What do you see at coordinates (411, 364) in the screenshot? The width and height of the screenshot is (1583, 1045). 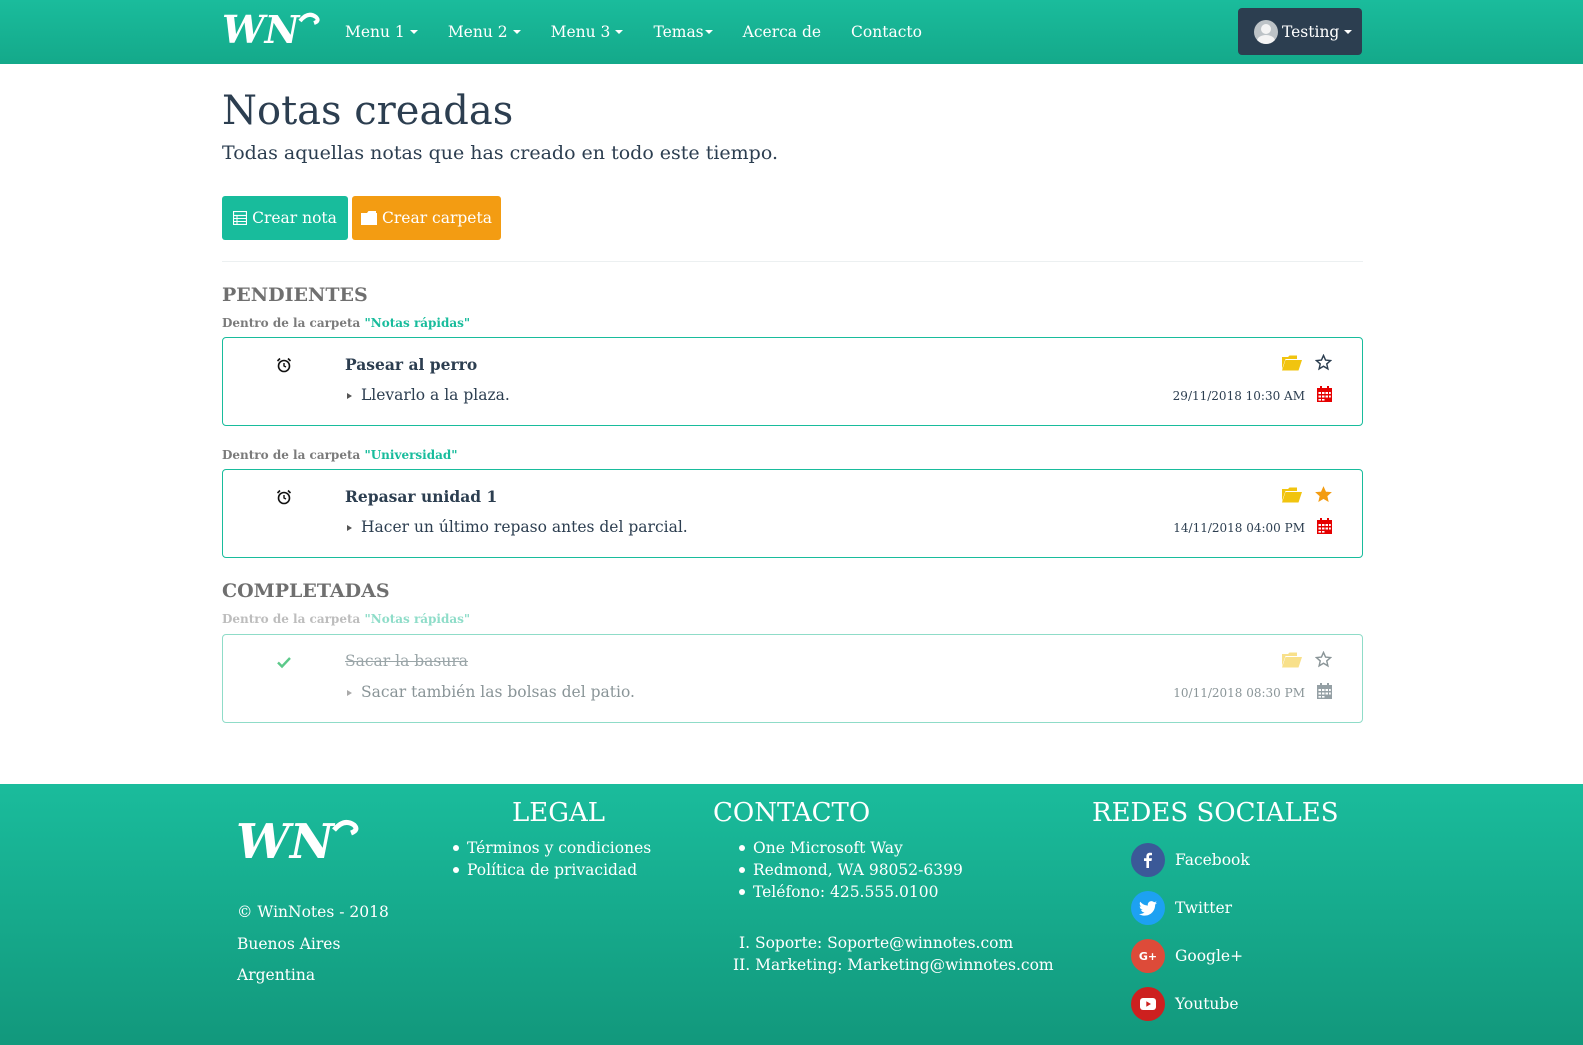 I see `note-title: Pasear al perro` at bounding box center [411, 364].